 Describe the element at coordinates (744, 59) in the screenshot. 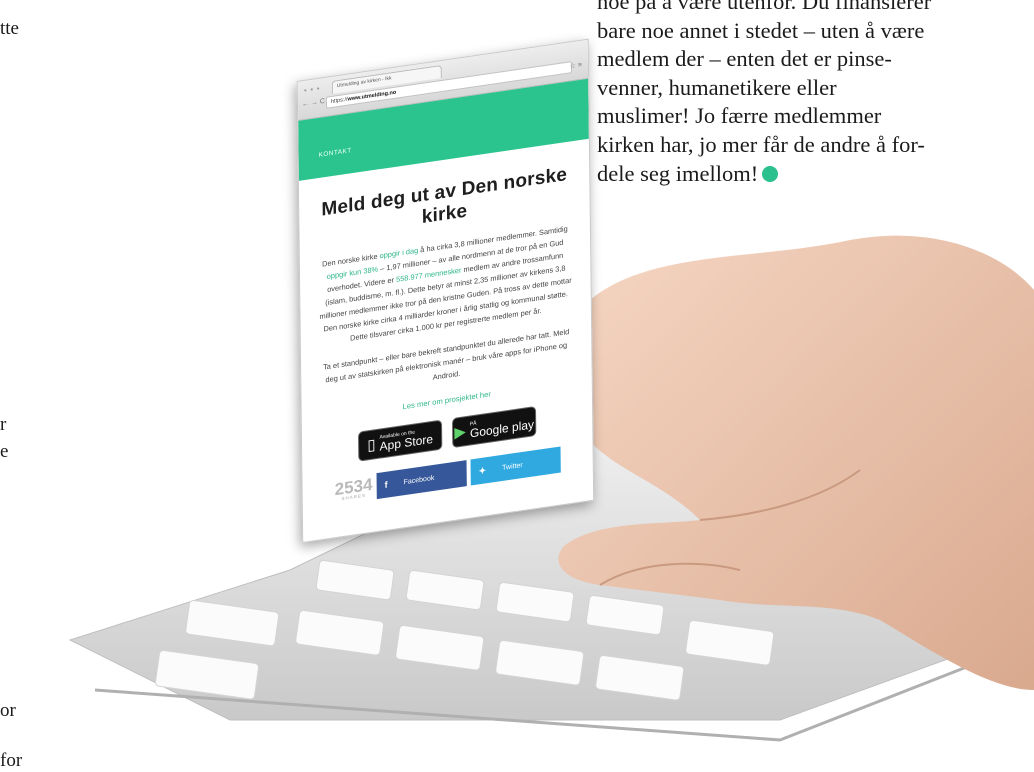

I see `article-line: medlem der – enten det er pinse-` at that location.